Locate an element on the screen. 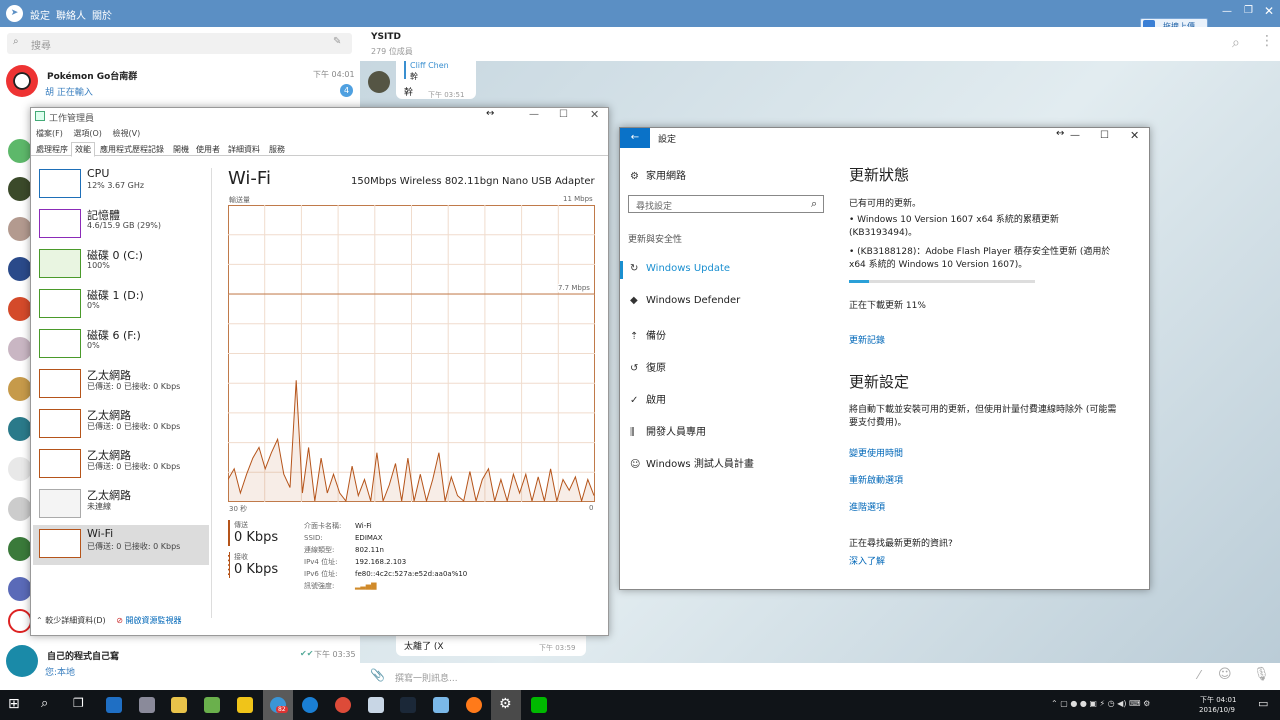  file-explorer-icon is located at coordinates (179, 705).